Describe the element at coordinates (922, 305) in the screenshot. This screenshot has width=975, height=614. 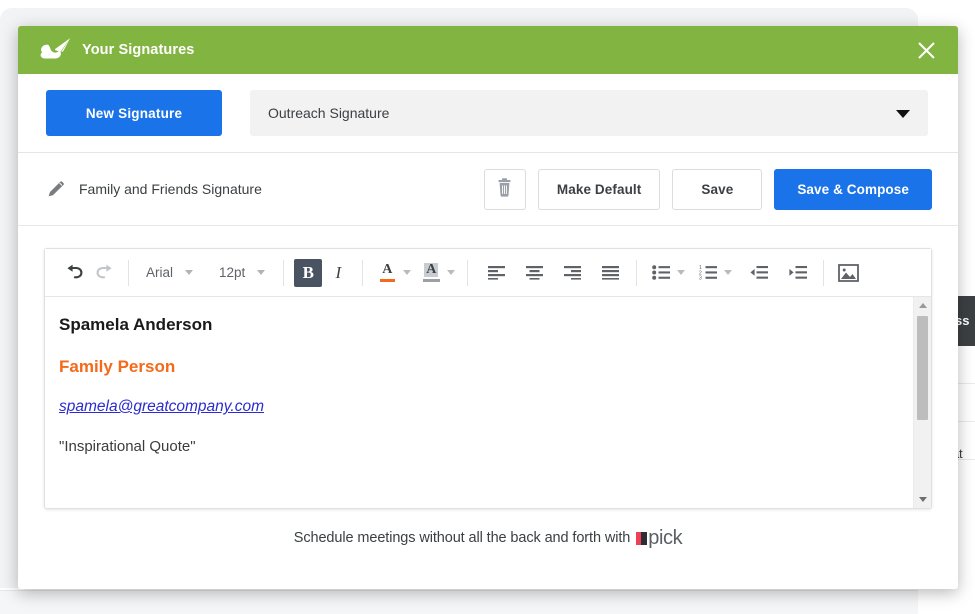
I see `scroll-up-arrow-icon` at that location.